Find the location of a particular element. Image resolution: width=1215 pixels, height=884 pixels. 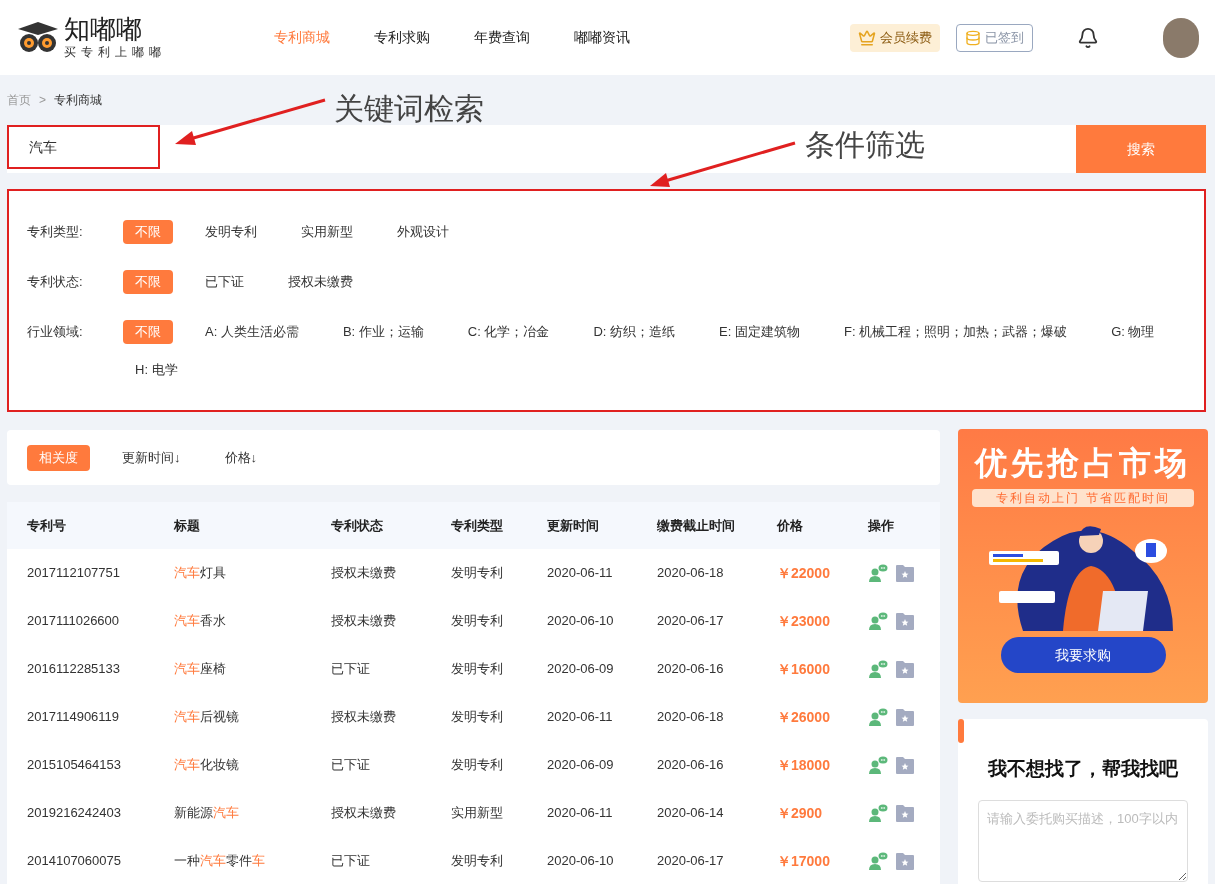

column-header: 价格 is located at coordinates (822, 525).